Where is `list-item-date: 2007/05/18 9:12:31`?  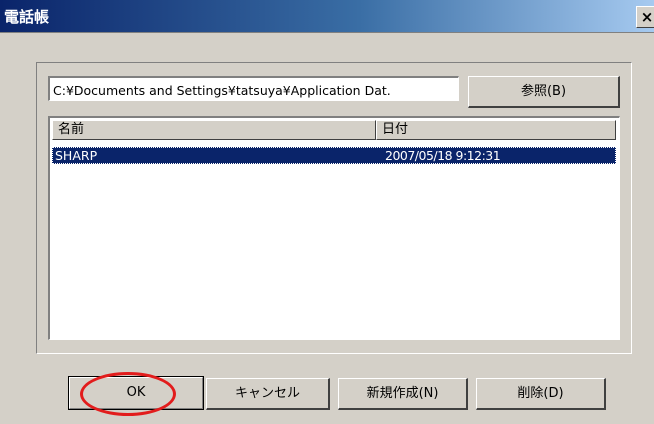
list-item-date: 2007/05/18 9:12:31 is located at coordinates (443, 155).